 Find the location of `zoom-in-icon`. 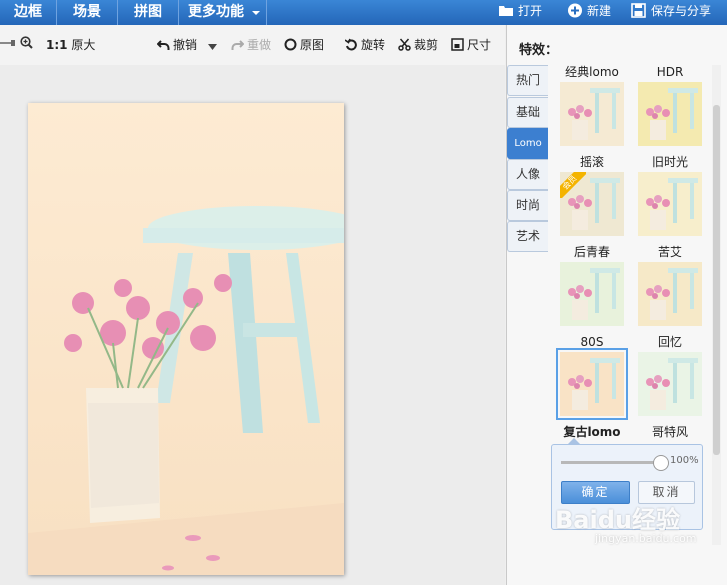

zoom-in-icon is located at coordinates (26, 42).